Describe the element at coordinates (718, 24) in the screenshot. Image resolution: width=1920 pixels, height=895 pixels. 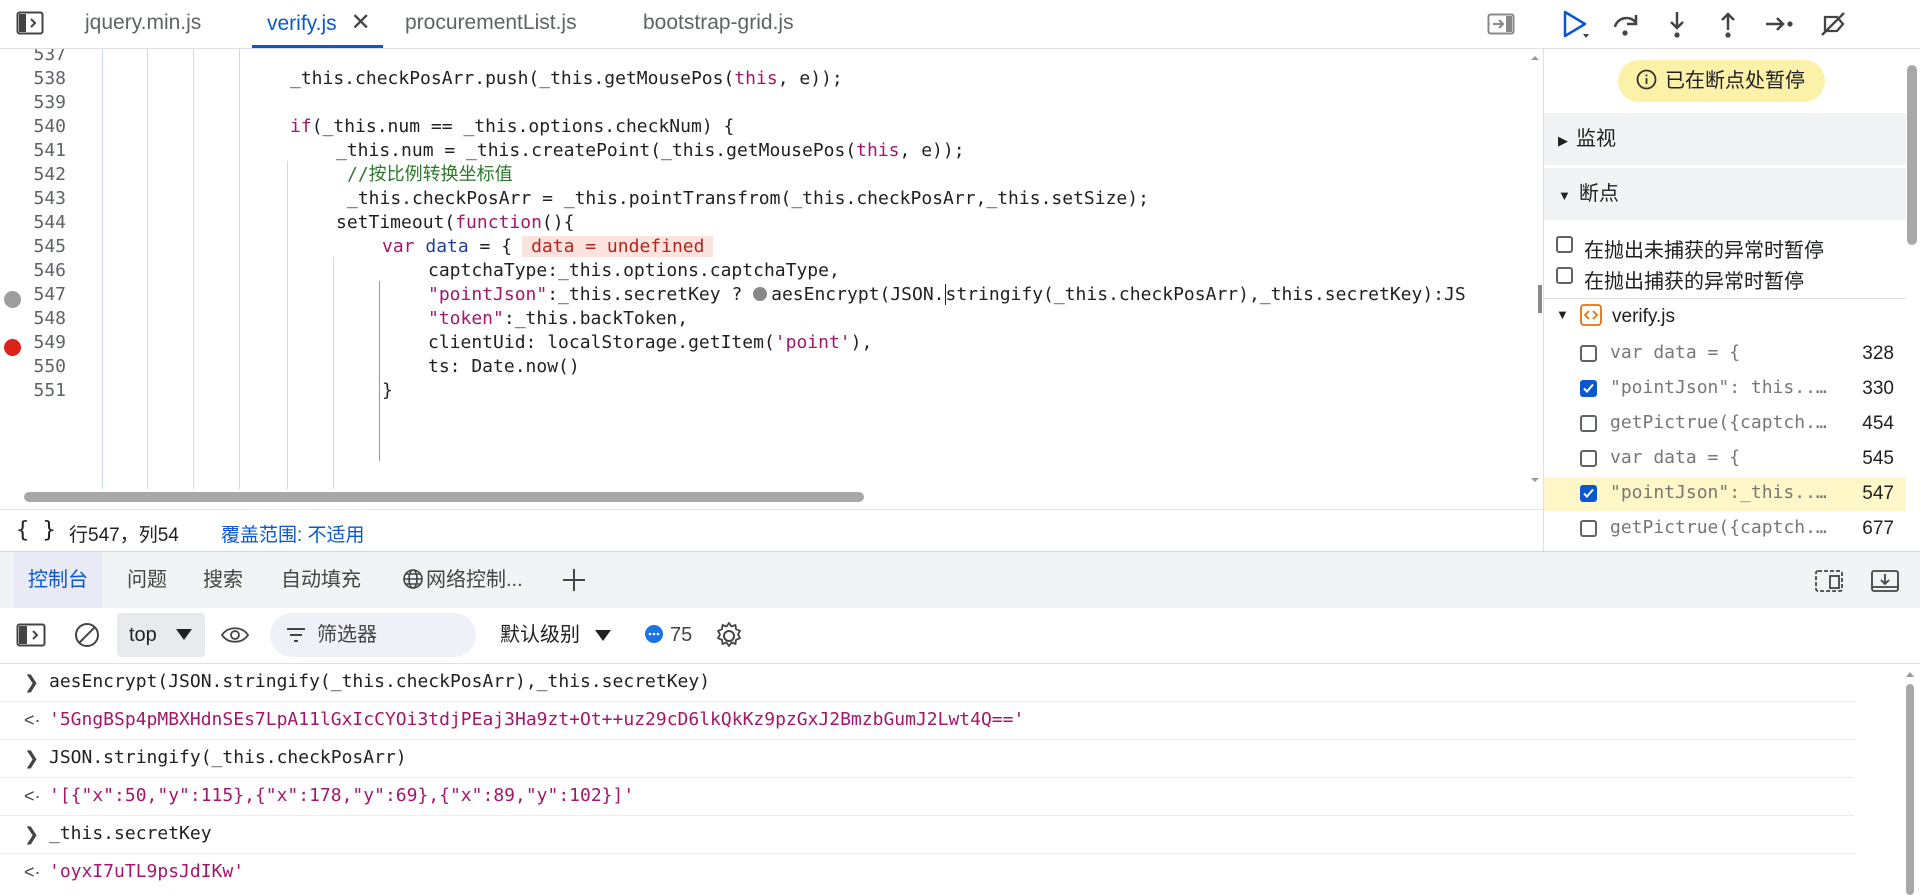
I see `tab-bootstrap-grid: bootstrap-grid.js` at that location.